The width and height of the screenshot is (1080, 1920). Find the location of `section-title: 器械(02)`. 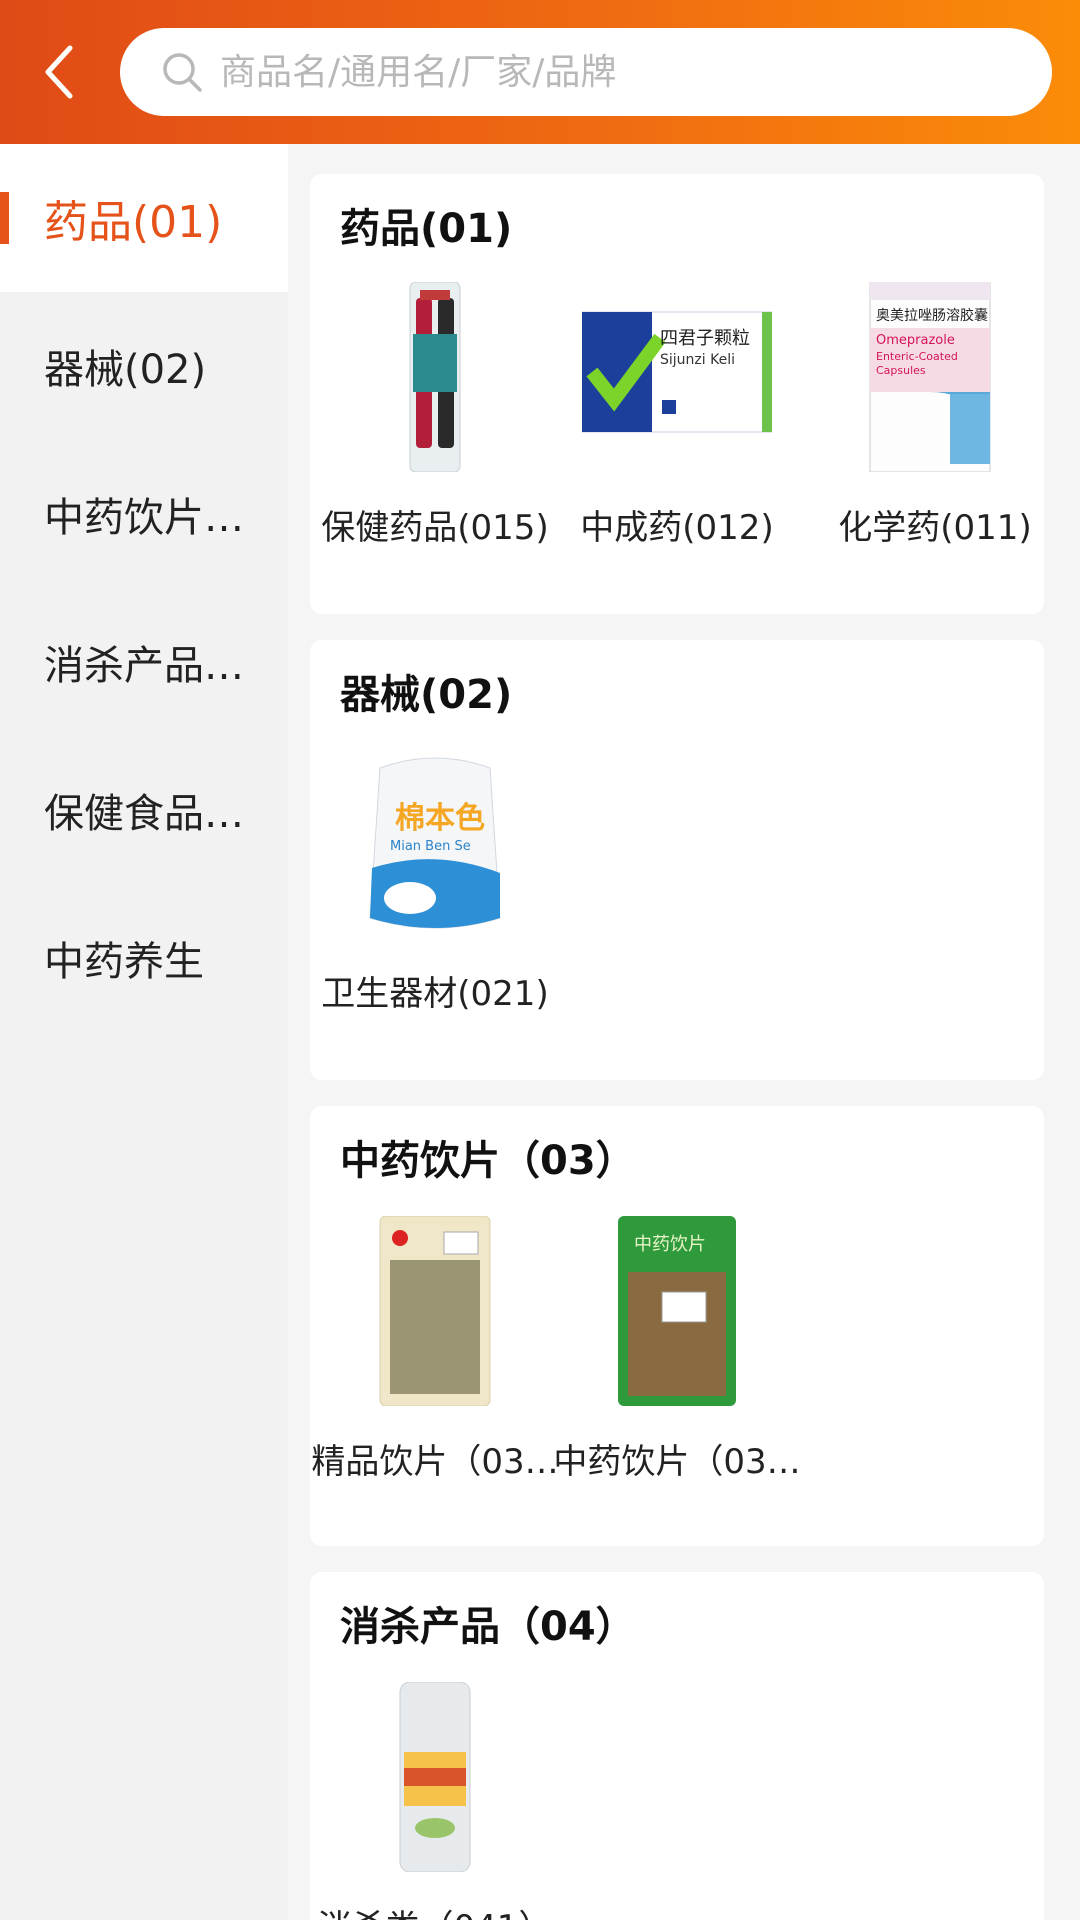

section-title: 器械(02) is located at coordinates (426, 695).